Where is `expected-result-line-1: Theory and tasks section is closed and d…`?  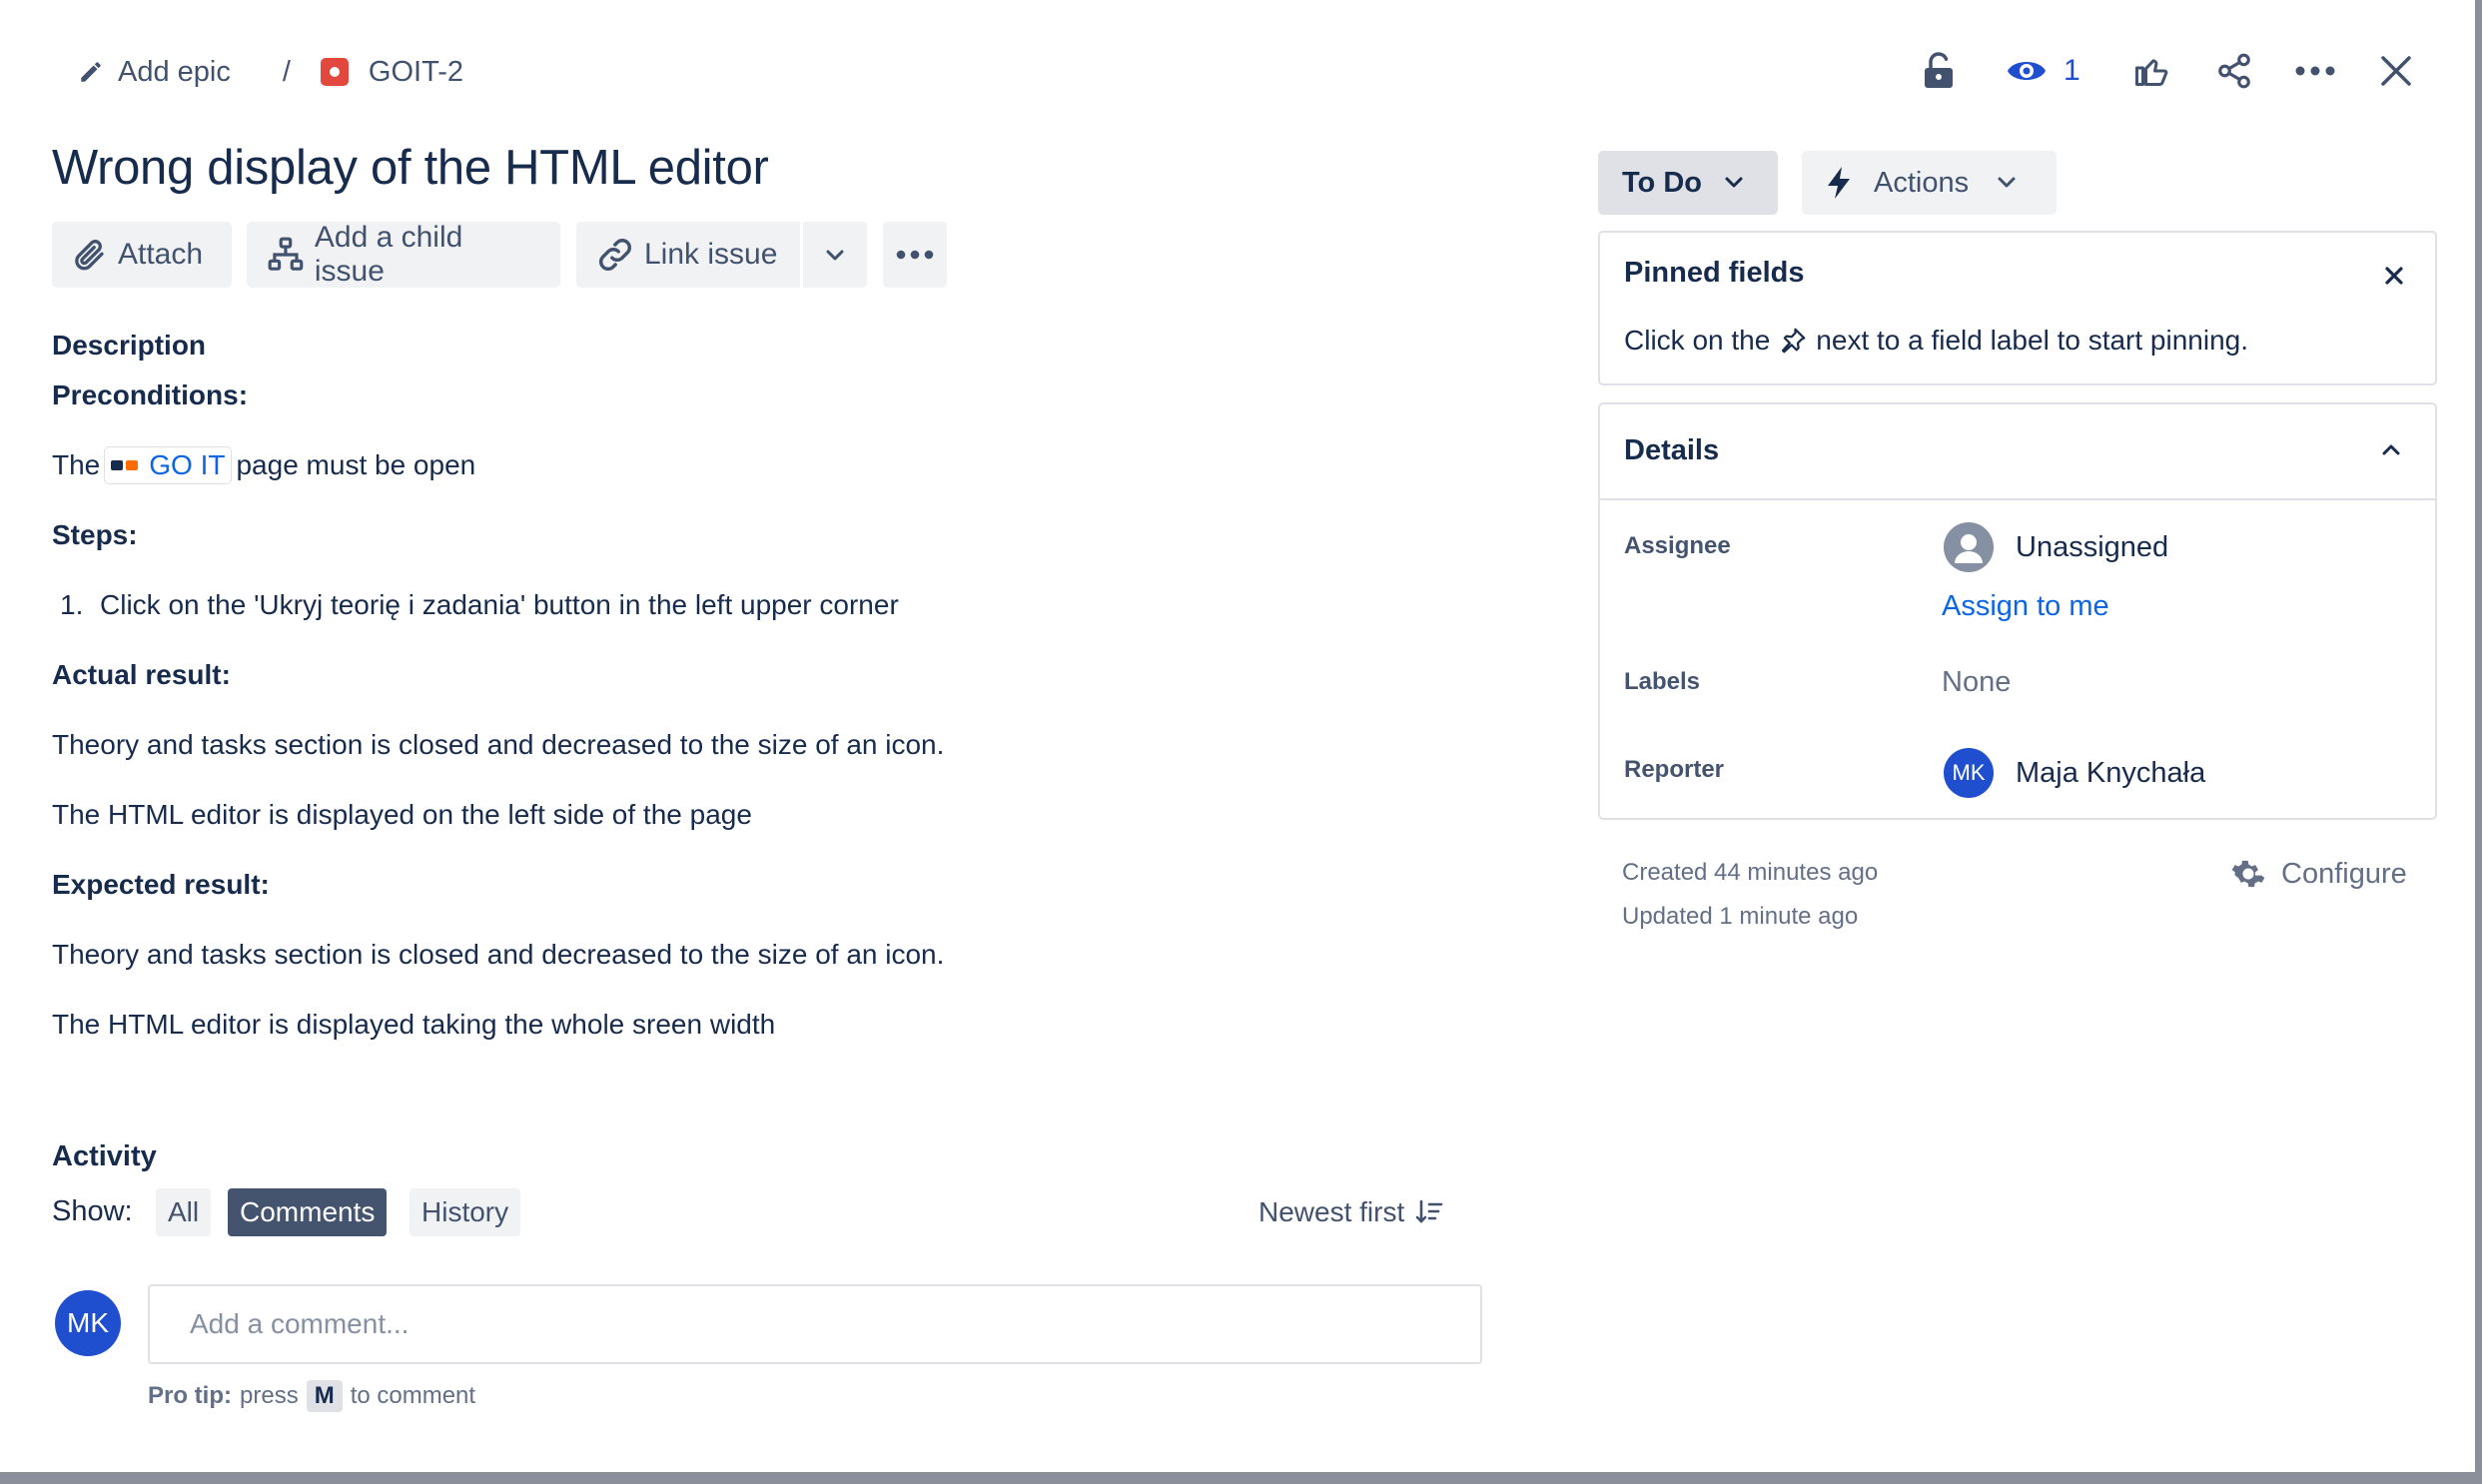 expected-result-line-1: Theory and tasks section is closed and d… is located at coordinates (498, 954).